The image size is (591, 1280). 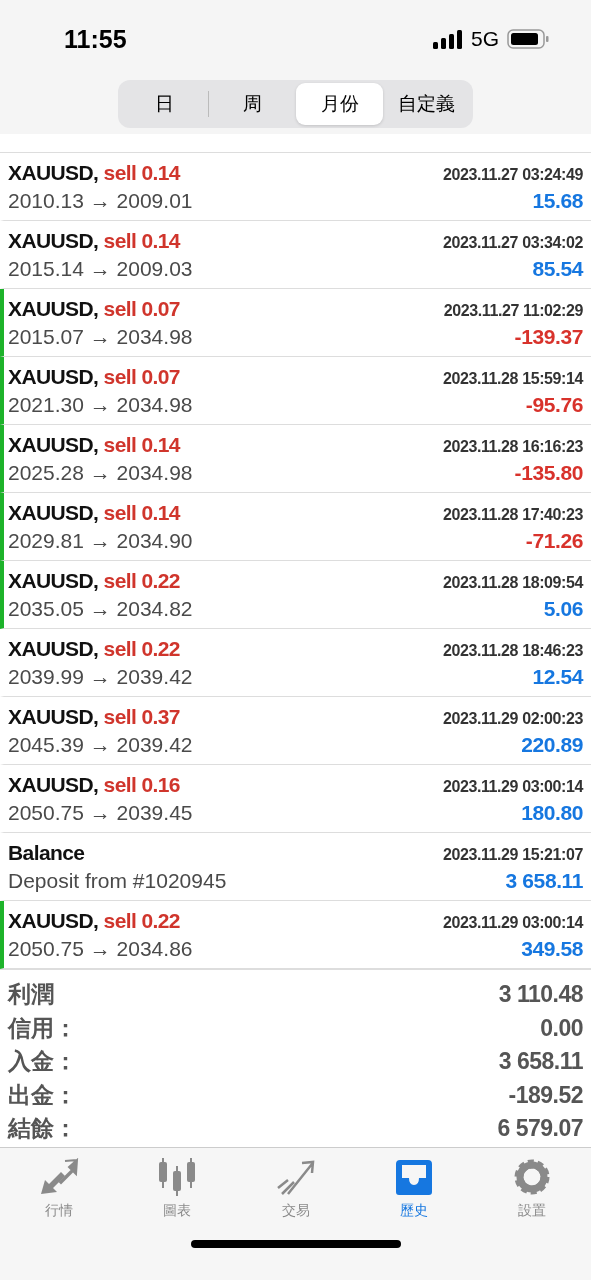 What do you see at coordinates (548, 336) in the screenshot?
I see `deal-profit: -139.37` at bounding box center [548, 336].